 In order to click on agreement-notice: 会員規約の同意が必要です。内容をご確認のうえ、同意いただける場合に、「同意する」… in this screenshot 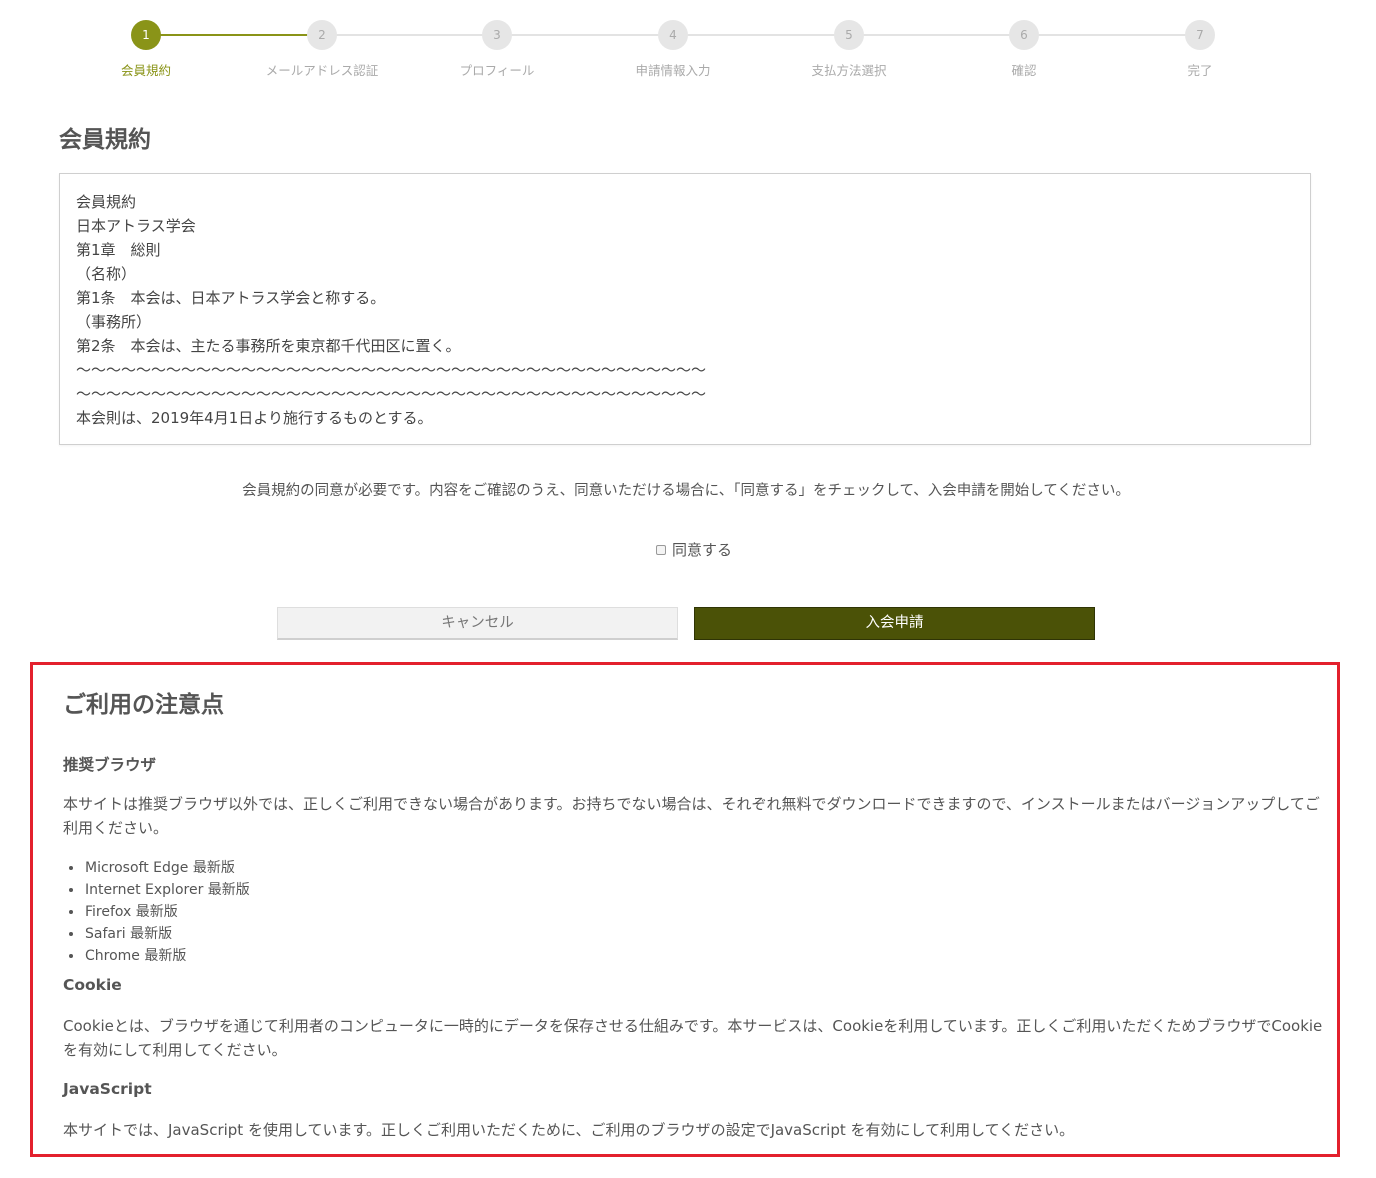, I will do `click(686, 491)`.